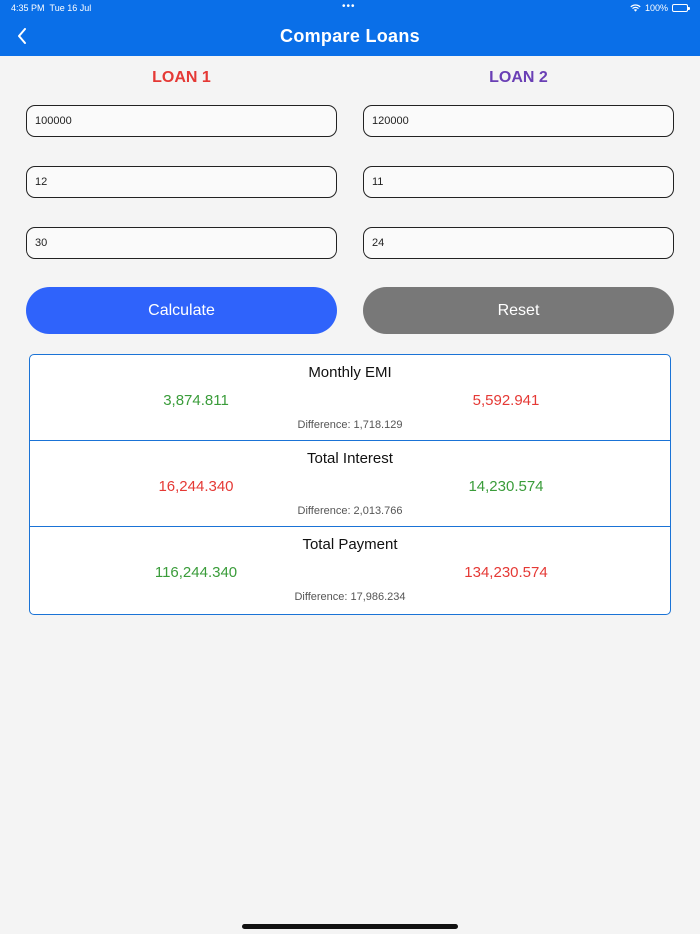 The height and width of the screenshot is (934, 700). I want to click on loan2-value: 5,592.941, so click(506, 400).